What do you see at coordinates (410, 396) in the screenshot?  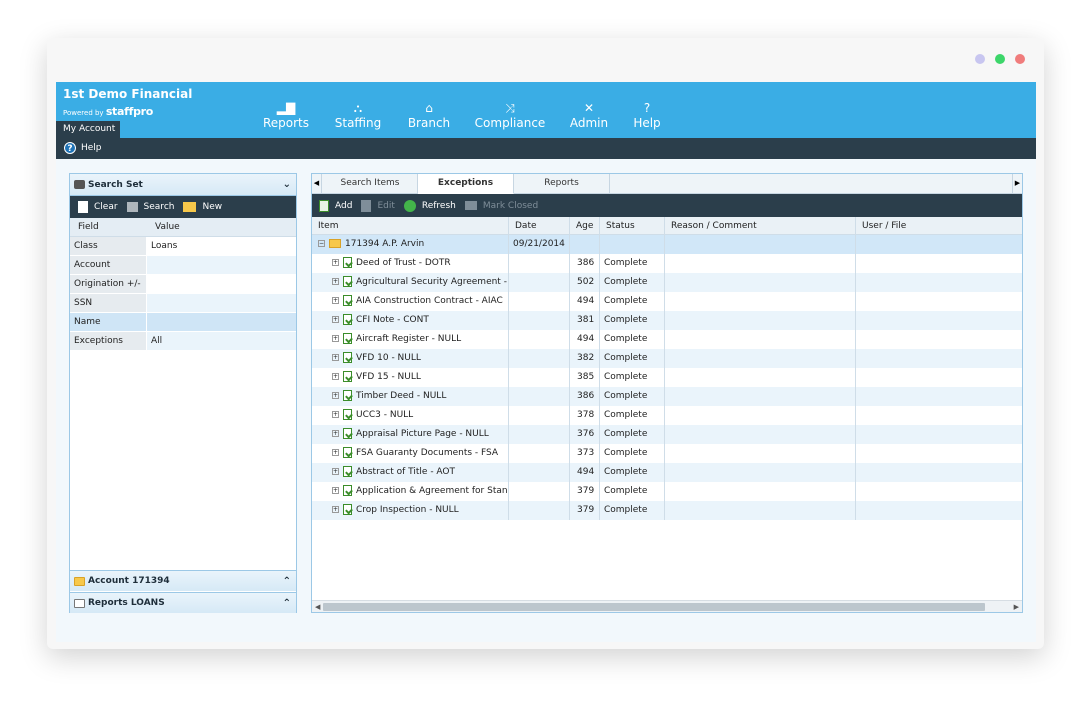 I see `item-cell: + Timber Deed - NULL` at bounding box center [410, 396].